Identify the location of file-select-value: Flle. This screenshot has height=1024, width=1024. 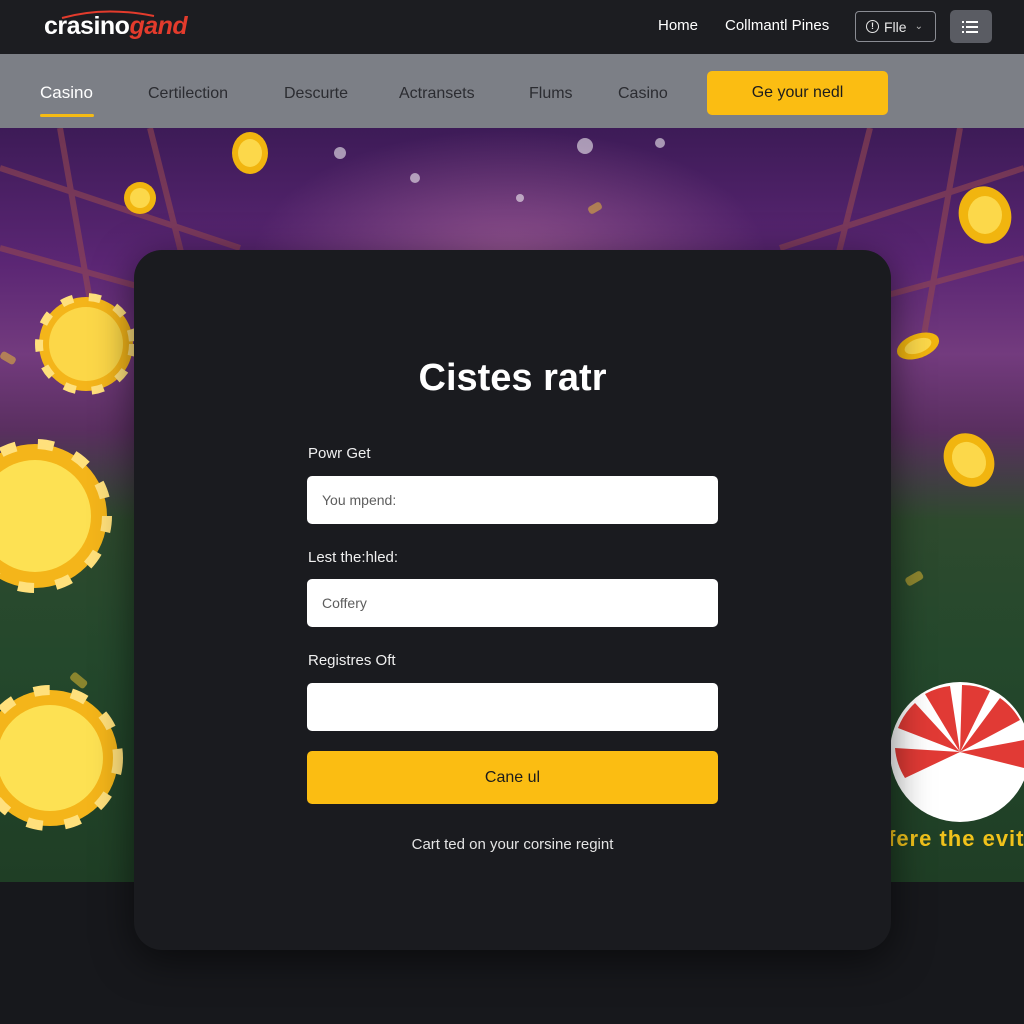
(895, 26).